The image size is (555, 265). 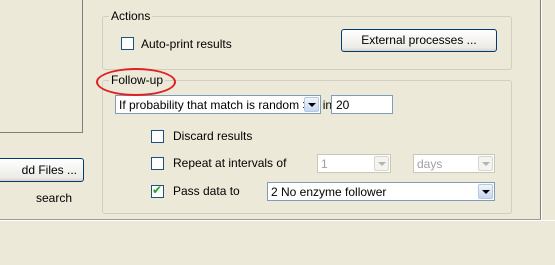 I want to click on pass-target-select: 2 No enzyme follower, so click(x=381, y=191).